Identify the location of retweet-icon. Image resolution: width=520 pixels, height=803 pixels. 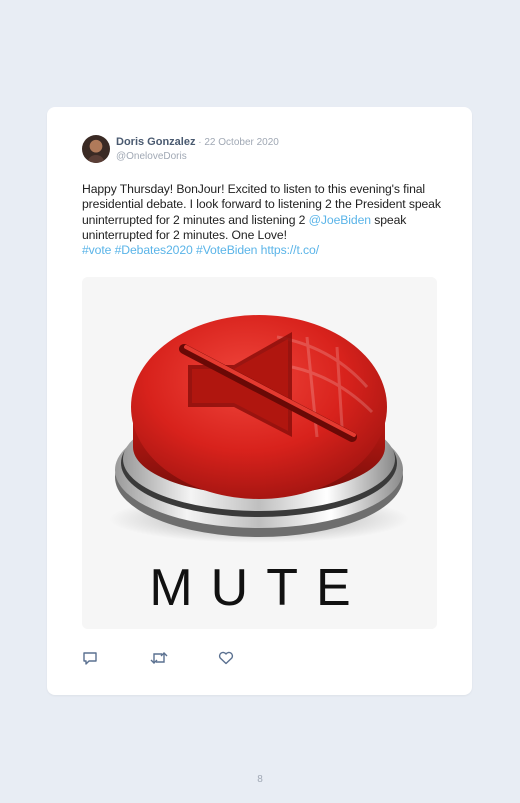
(184, 659).